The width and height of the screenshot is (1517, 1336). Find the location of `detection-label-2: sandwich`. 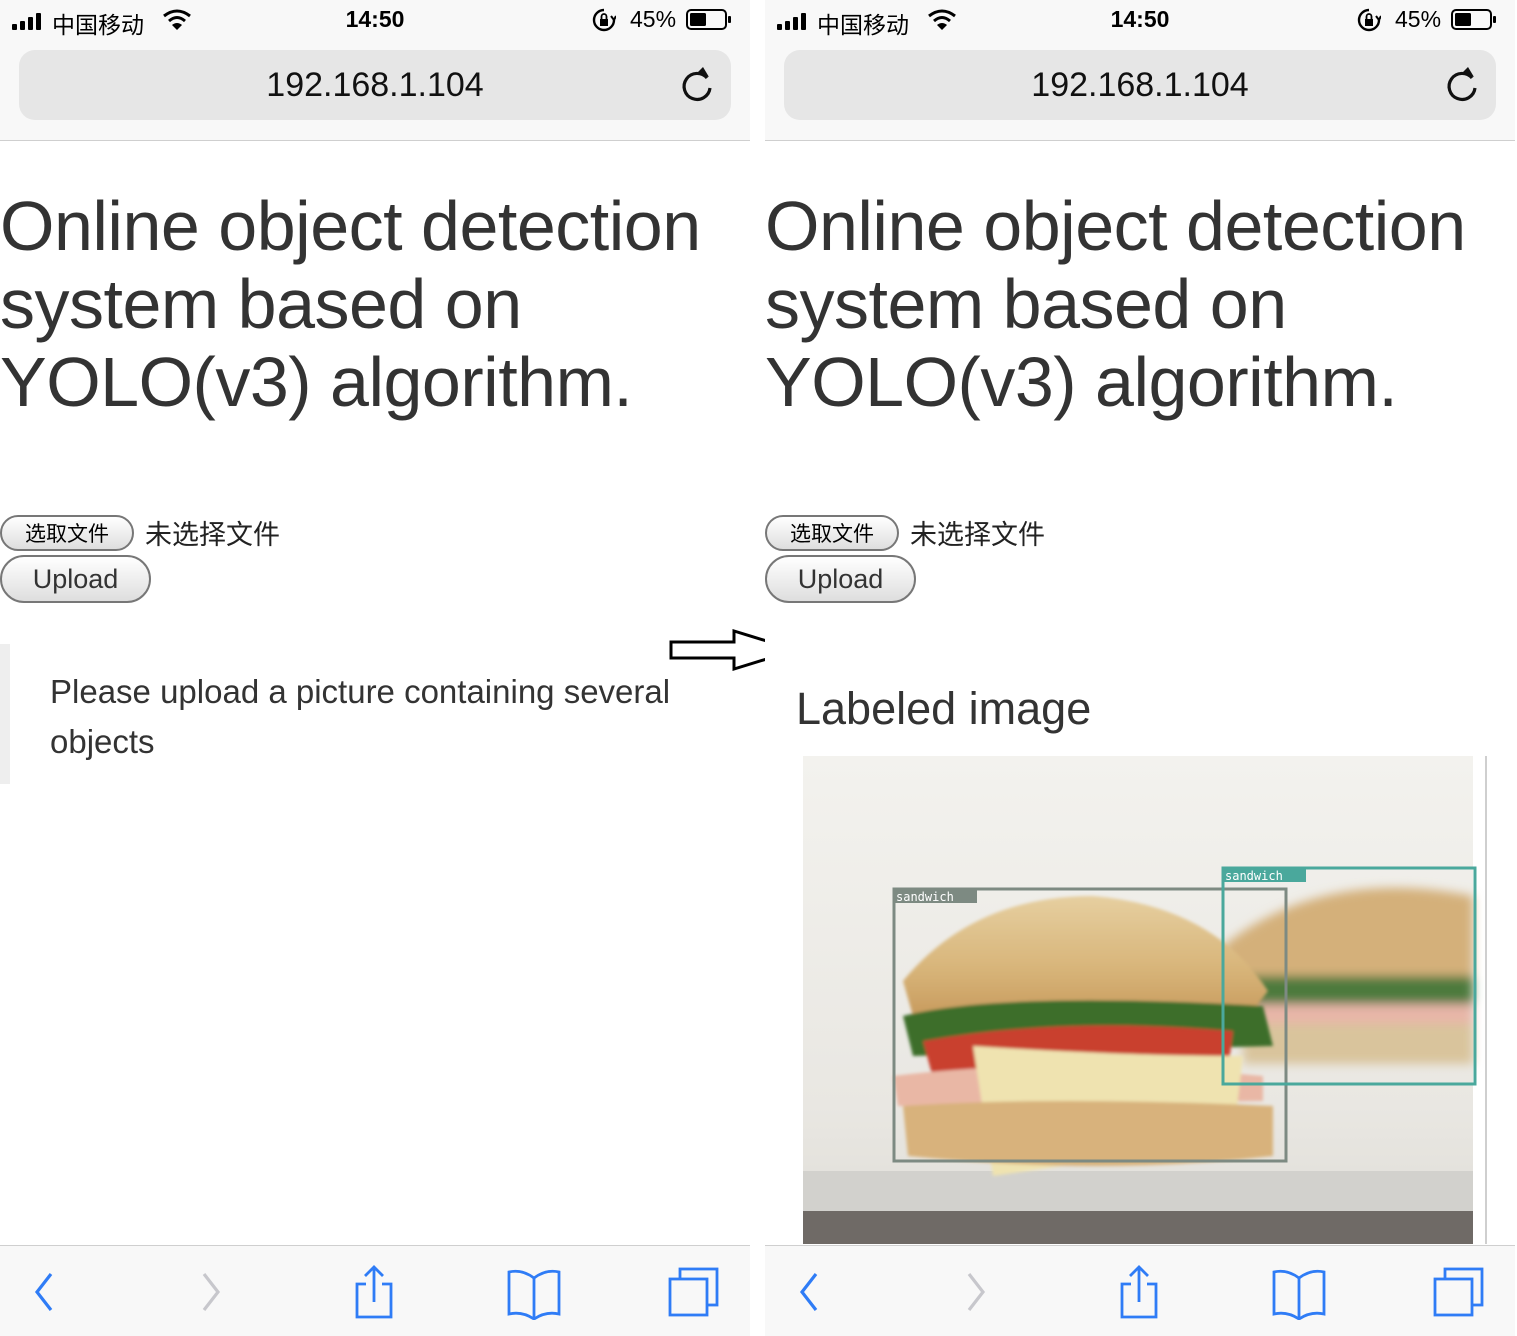

detection-label-2: sandwich is located at coordinates (1254, 876).